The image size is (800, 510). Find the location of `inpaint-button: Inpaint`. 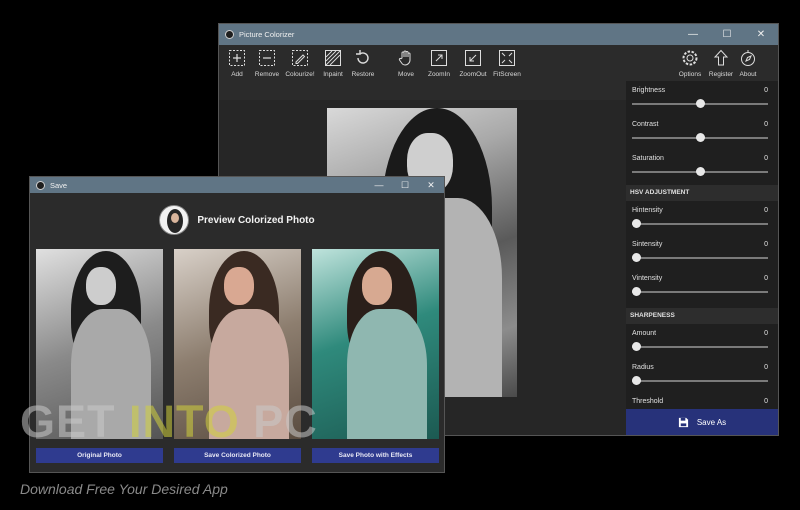

inpaint-button: Inpaint is located at coordinates (333, 63).